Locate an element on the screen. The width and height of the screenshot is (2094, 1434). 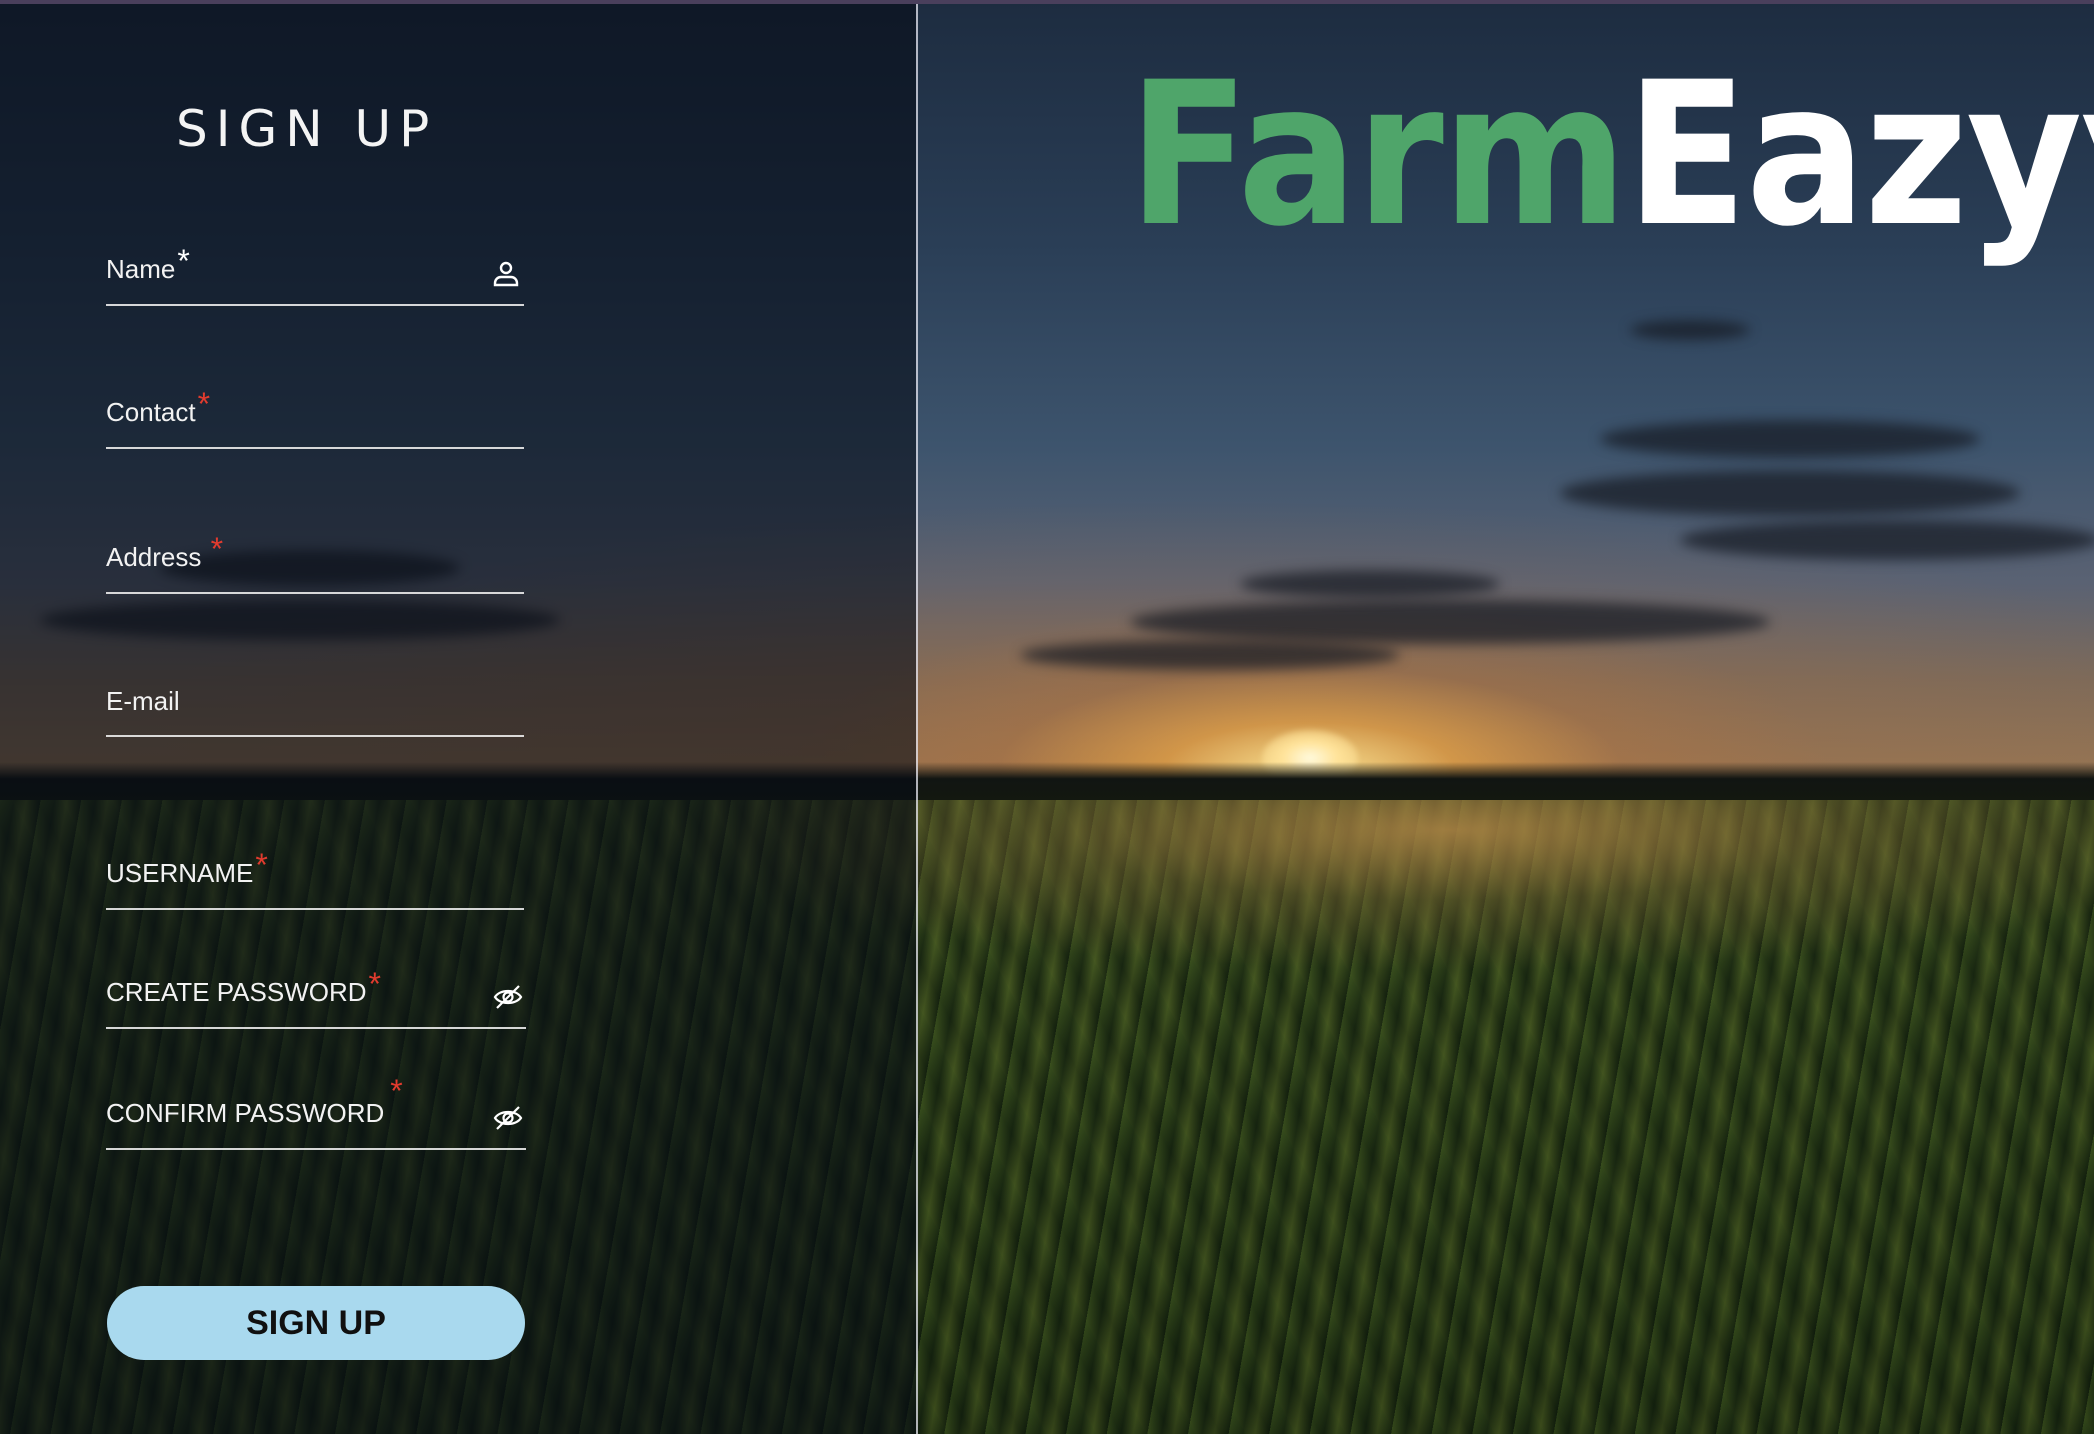
user-icon is located at coordinates (506, 274).